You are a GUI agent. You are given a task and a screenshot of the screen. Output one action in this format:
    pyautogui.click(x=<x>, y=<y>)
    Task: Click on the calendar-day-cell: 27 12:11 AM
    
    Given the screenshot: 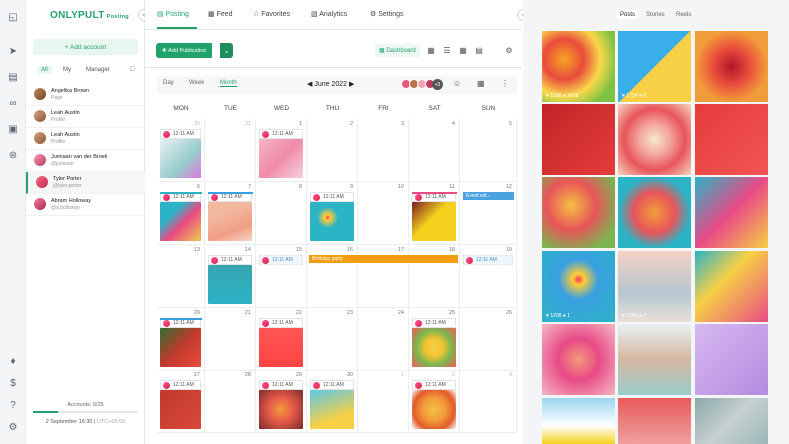 What is the action you would take?
    pyautogui.click(x=181, y=401)
    